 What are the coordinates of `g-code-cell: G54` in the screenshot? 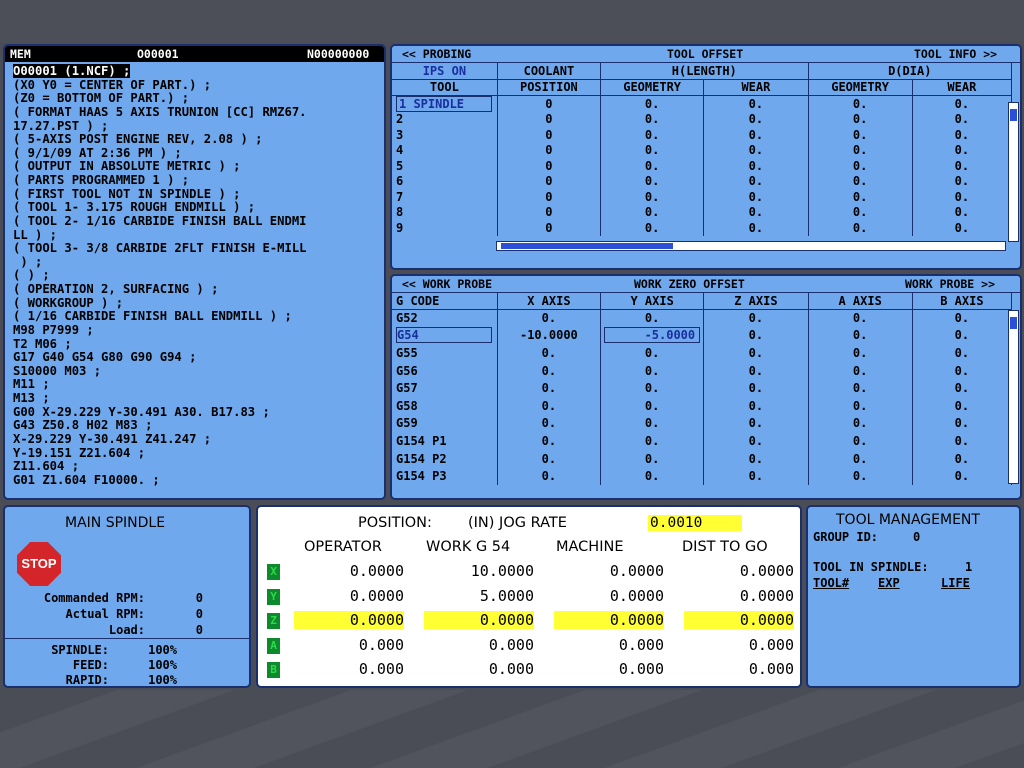 It's located at (445, 335).